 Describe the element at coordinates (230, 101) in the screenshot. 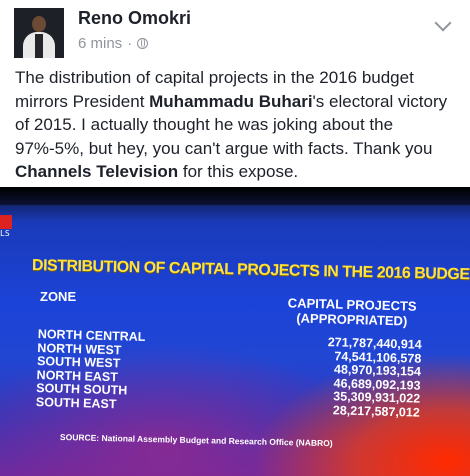

I see `mention-muhammadu-buhari: Muhammadu Buhari` at that location.